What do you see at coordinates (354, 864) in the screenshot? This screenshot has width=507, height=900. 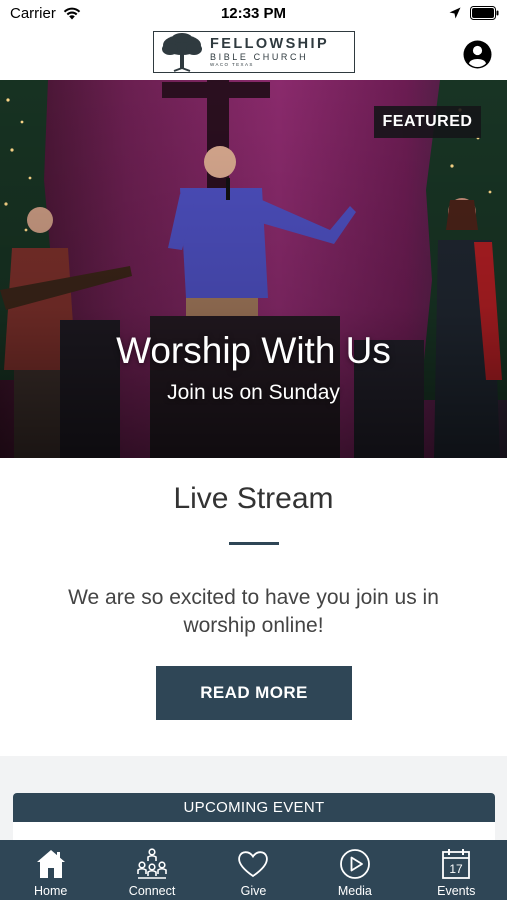 I see `play-icon` at bounding box center [354, 864].